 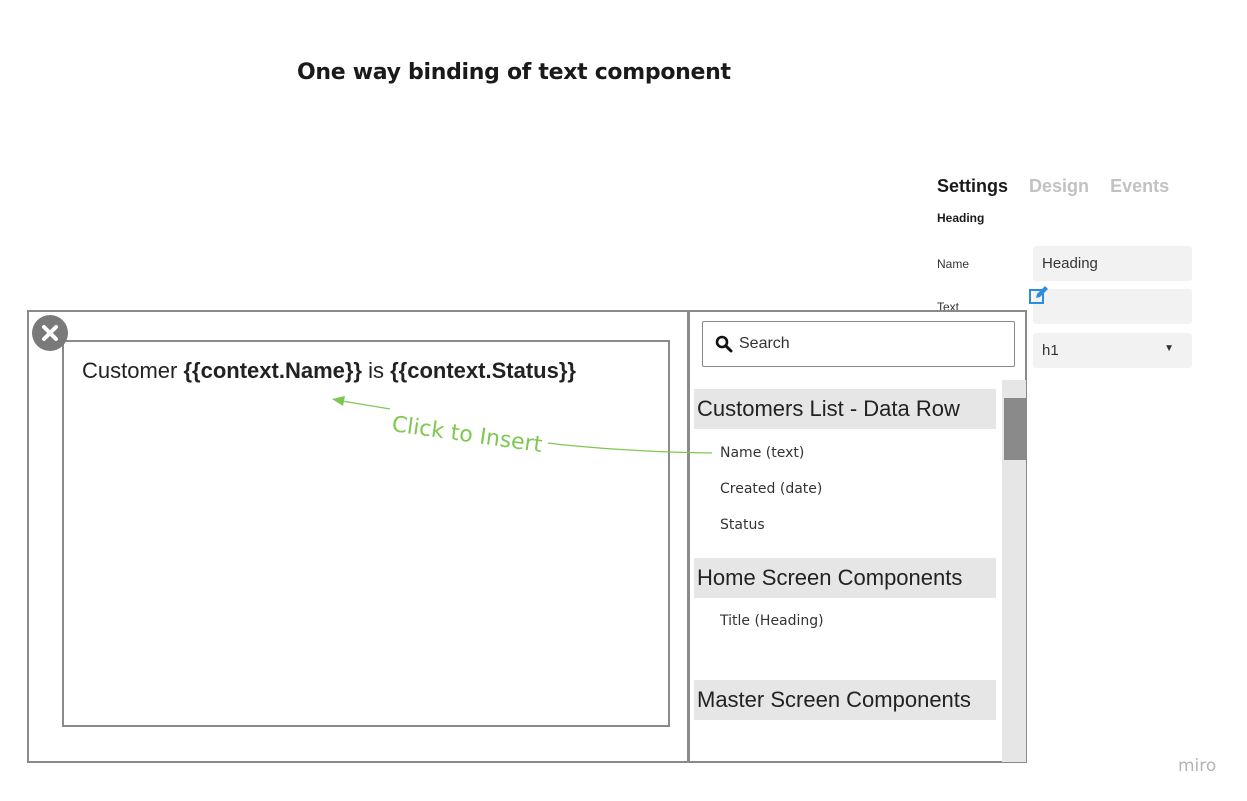 I want to click on scrollbar-thumb, so click(x=1015, y=429).